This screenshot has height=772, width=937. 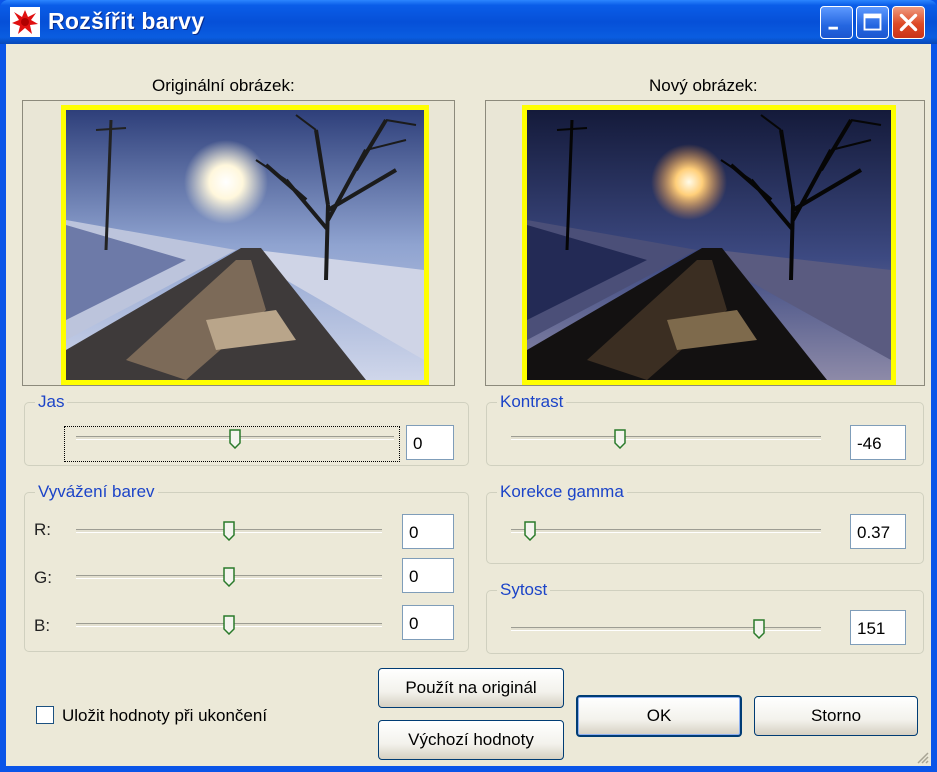 I want to click on maximize-icon, so click(x=872, y=22).